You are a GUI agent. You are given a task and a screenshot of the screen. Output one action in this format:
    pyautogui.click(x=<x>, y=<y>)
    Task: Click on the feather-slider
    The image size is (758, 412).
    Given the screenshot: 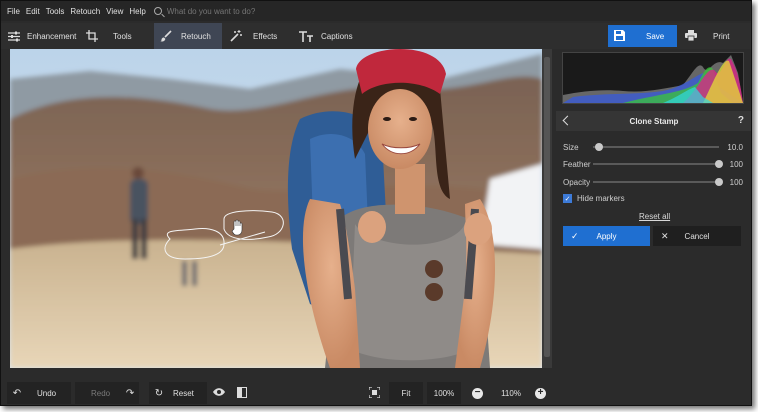 What is the action you would take?
    pyautogui.click(x=658, y=164)
    